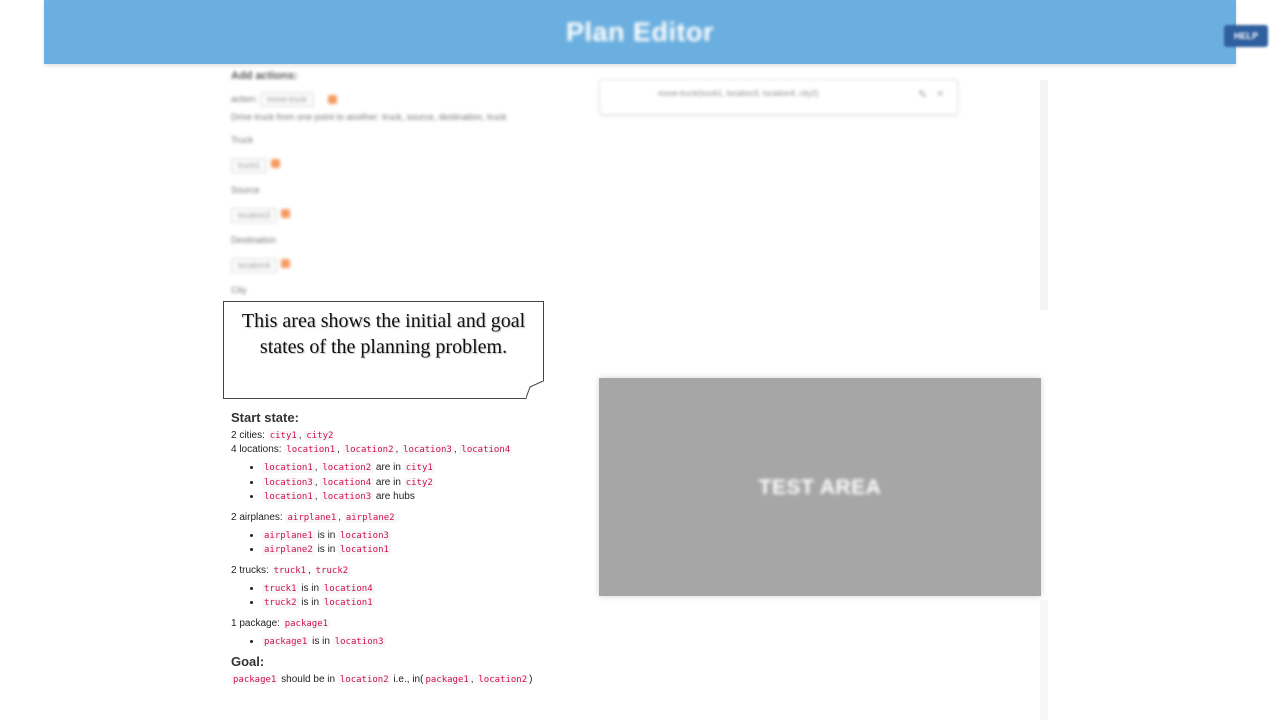 The width and height of the screenshot is (1280, 720). I want to click on test-area: TEST AREA, so click(820, 487).